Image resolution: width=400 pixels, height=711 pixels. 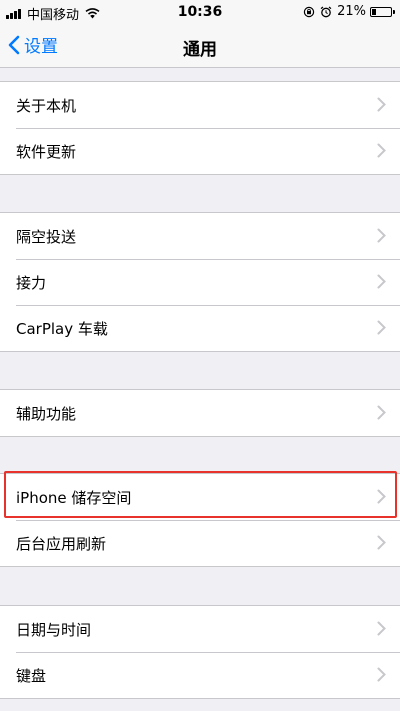 What do you see at coordinates (200, 12) in the screenshot?
I see `status-bar: 中国移动 10:36 21%` at bounding box center [200, 12].